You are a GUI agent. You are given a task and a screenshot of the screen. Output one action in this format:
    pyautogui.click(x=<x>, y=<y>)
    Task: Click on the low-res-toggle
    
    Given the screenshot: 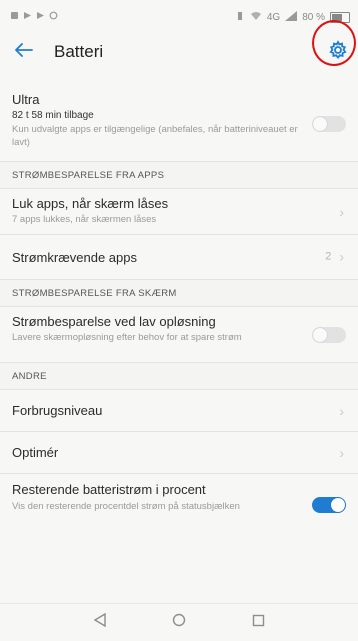 What is the action you would take?
    pyautogui.click(x=329, y=334)
    